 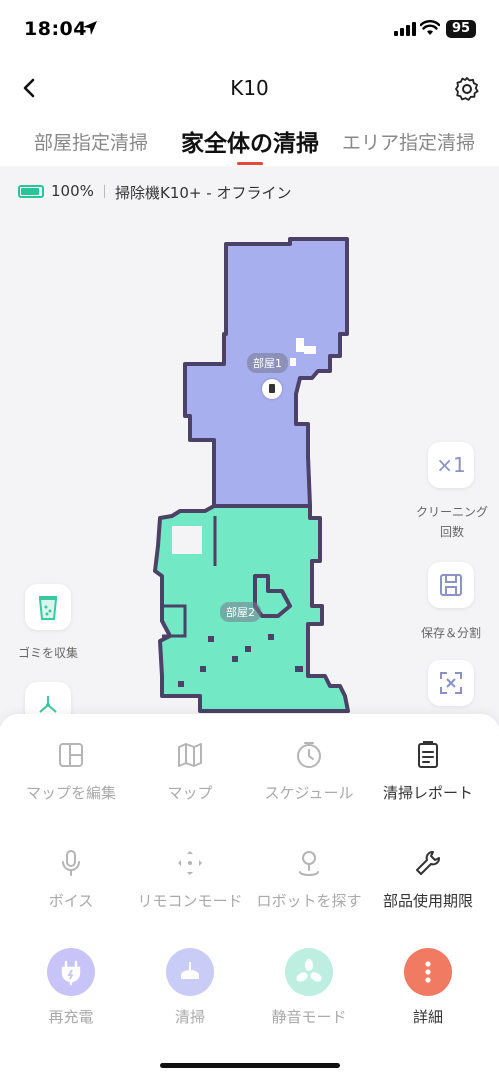 I want to click on floppy-disk-icon, so click(x=451, y=585).